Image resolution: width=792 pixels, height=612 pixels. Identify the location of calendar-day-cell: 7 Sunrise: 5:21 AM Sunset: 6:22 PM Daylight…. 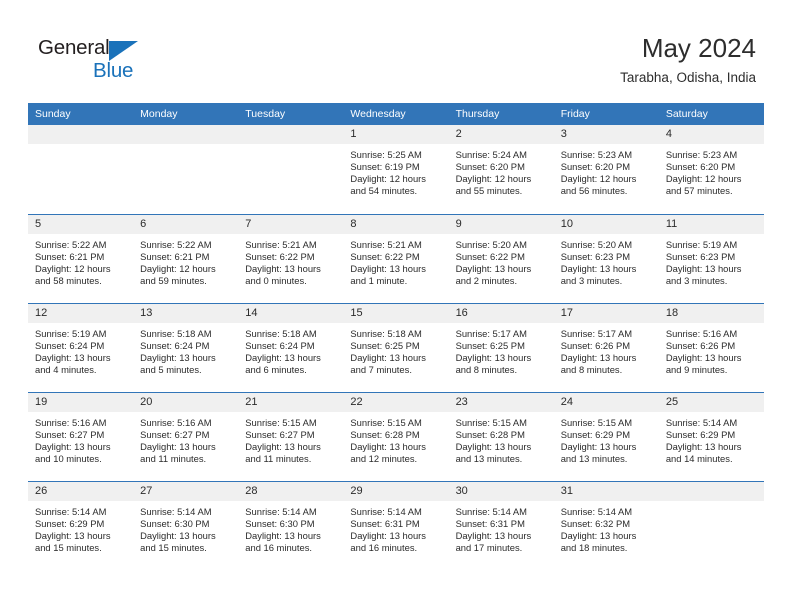
(291, 258).